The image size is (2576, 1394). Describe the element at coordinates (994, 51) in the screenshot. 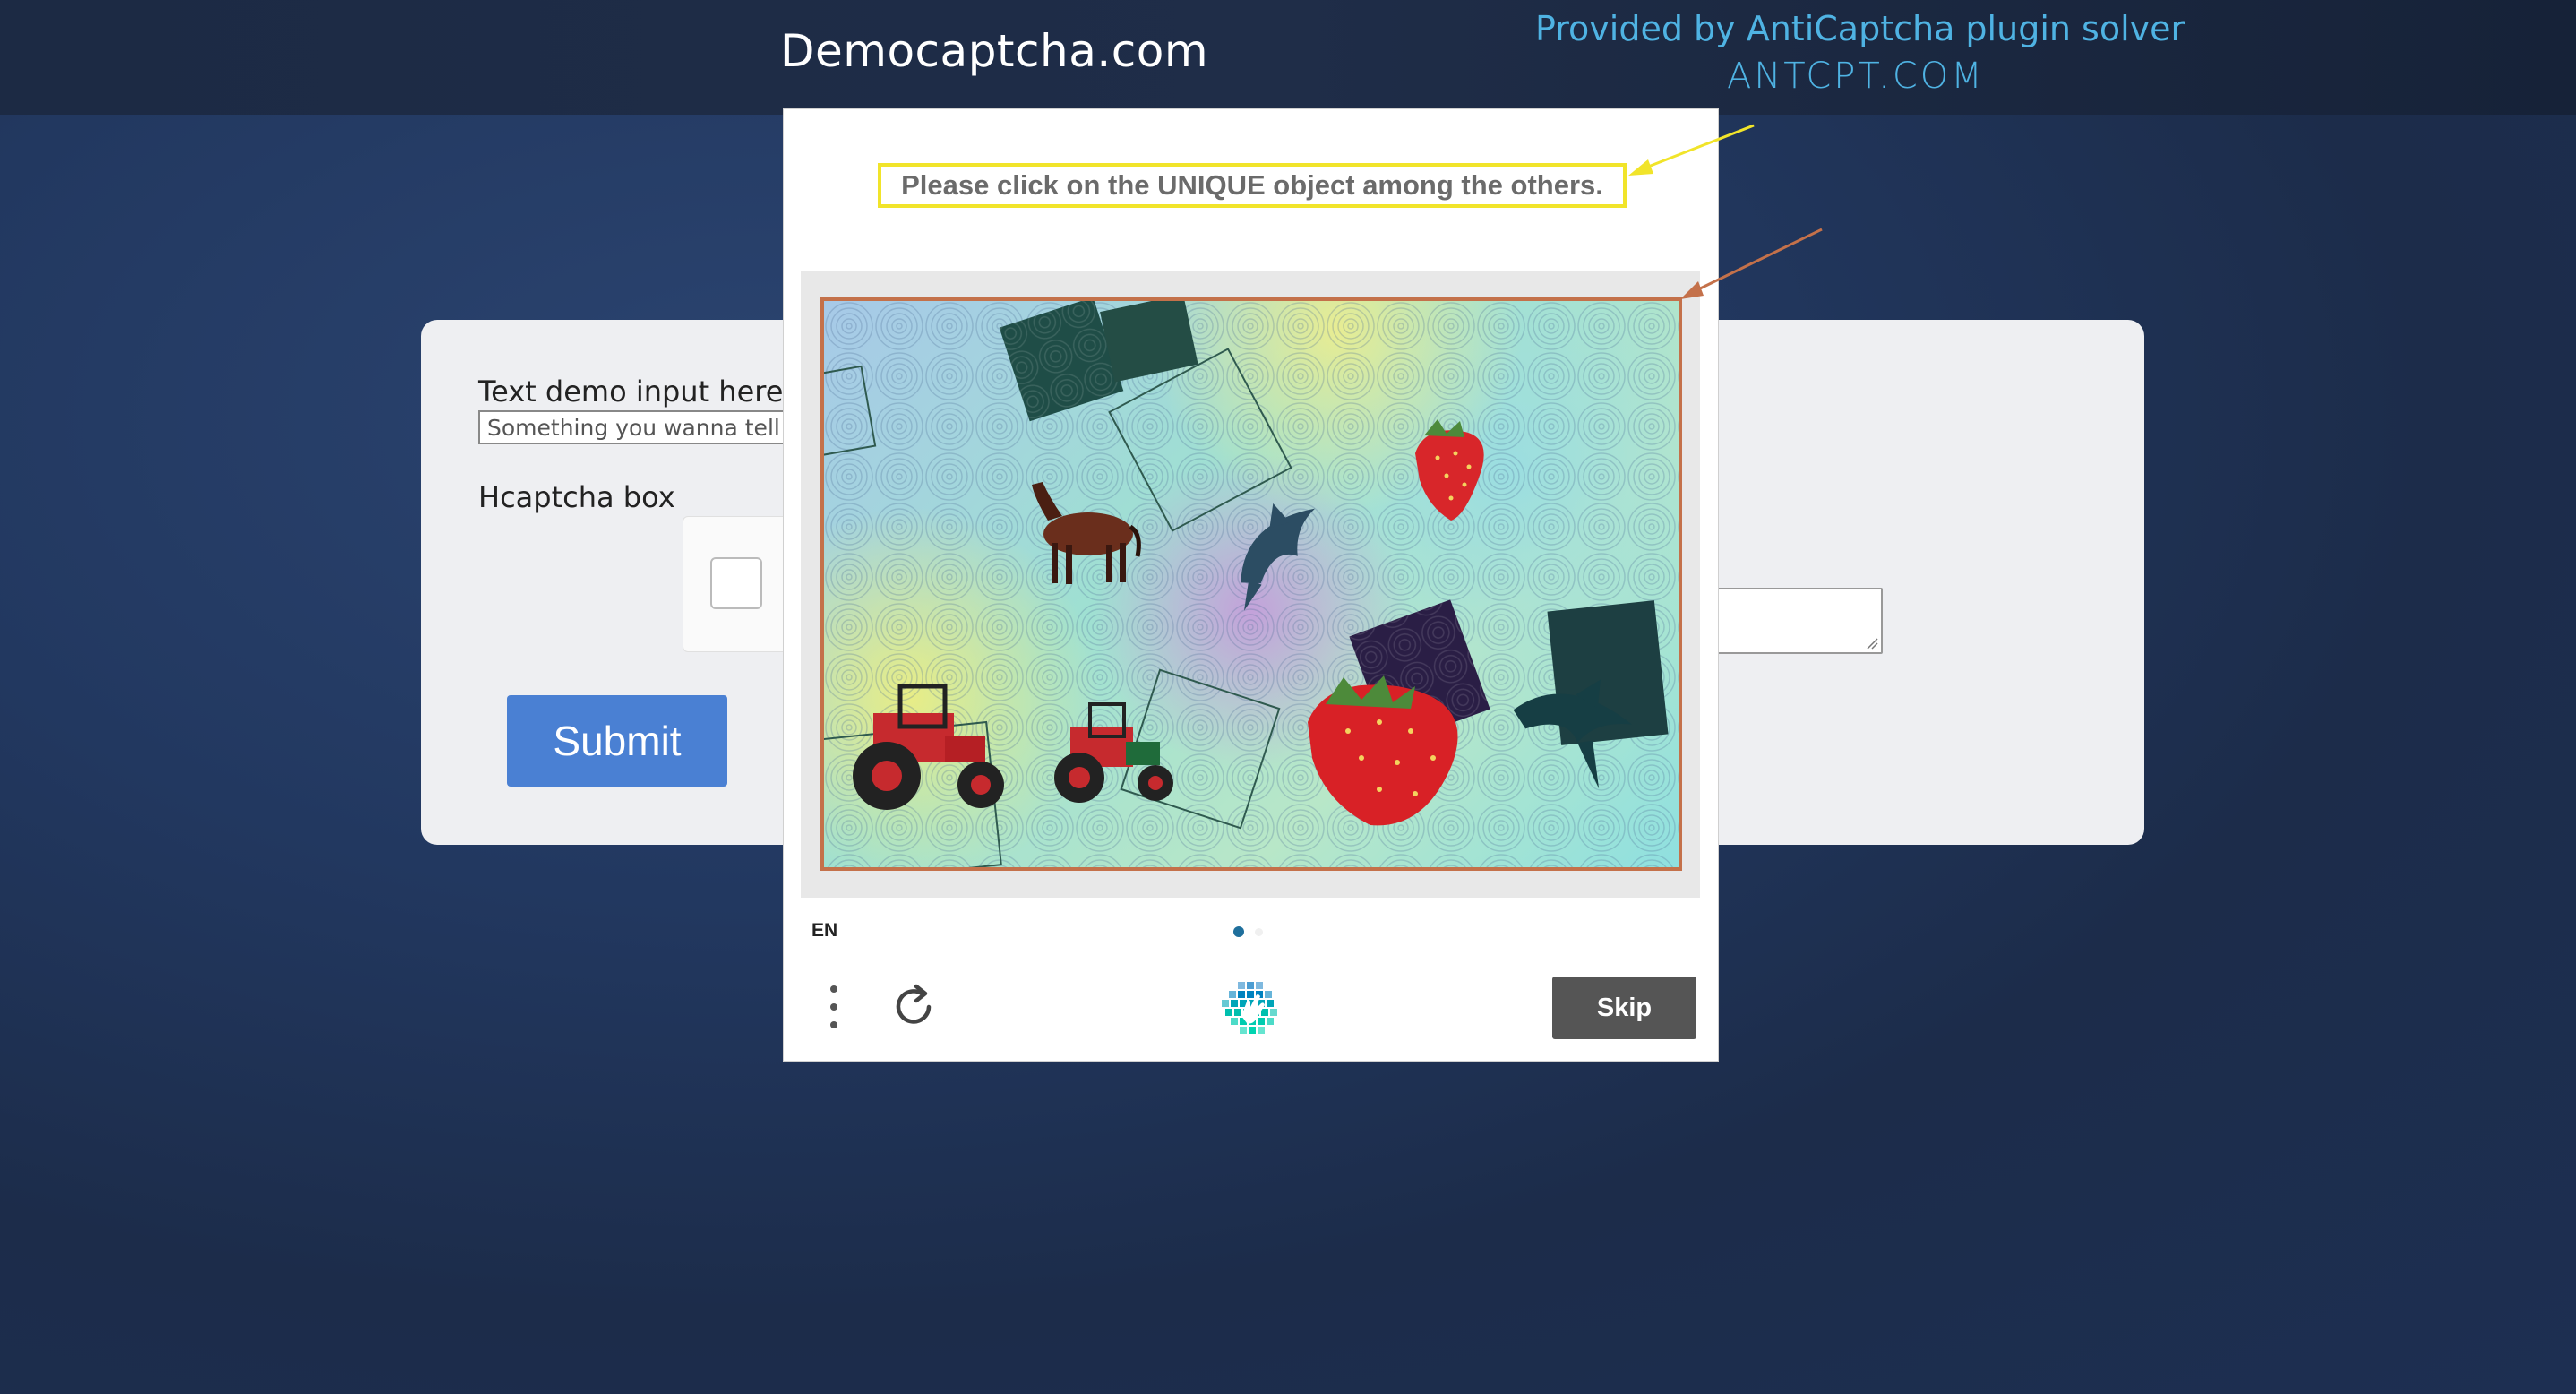

I see `site-title: Democaptcha.com` at that location.